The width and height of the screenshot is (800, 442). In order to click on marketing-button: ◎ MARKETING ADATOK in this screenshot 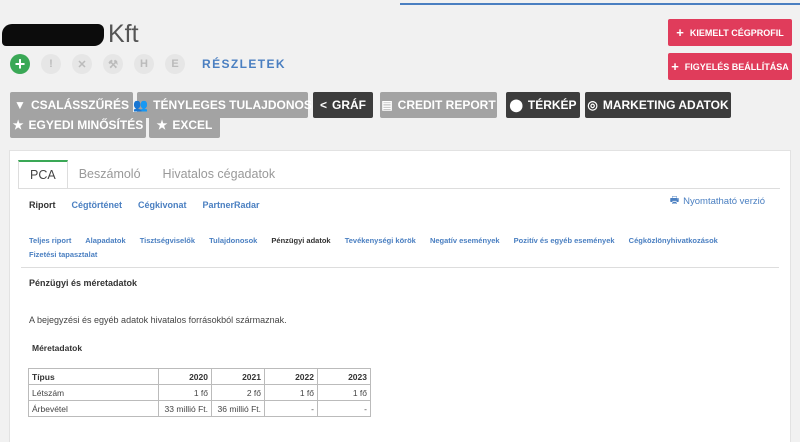, I will do `click(658, 105)`.